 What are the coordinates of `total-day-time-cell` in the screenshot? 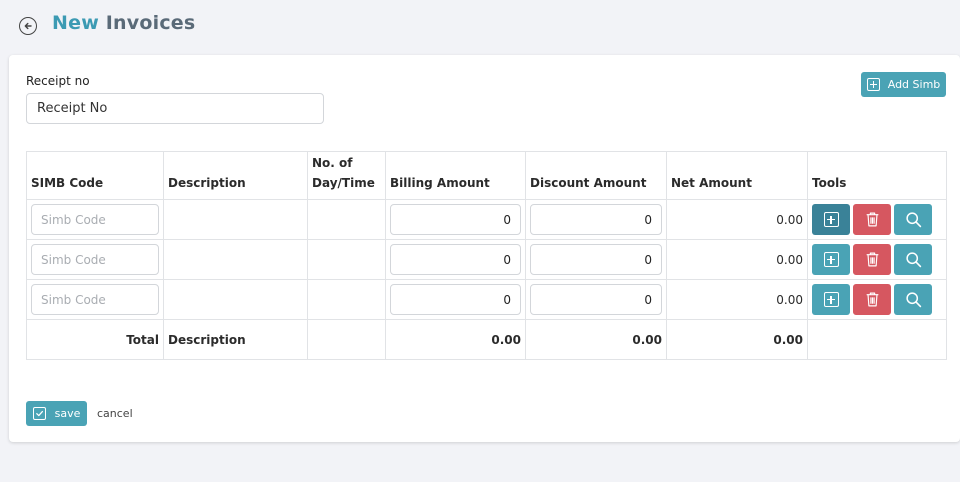 It's located at (346, 339).